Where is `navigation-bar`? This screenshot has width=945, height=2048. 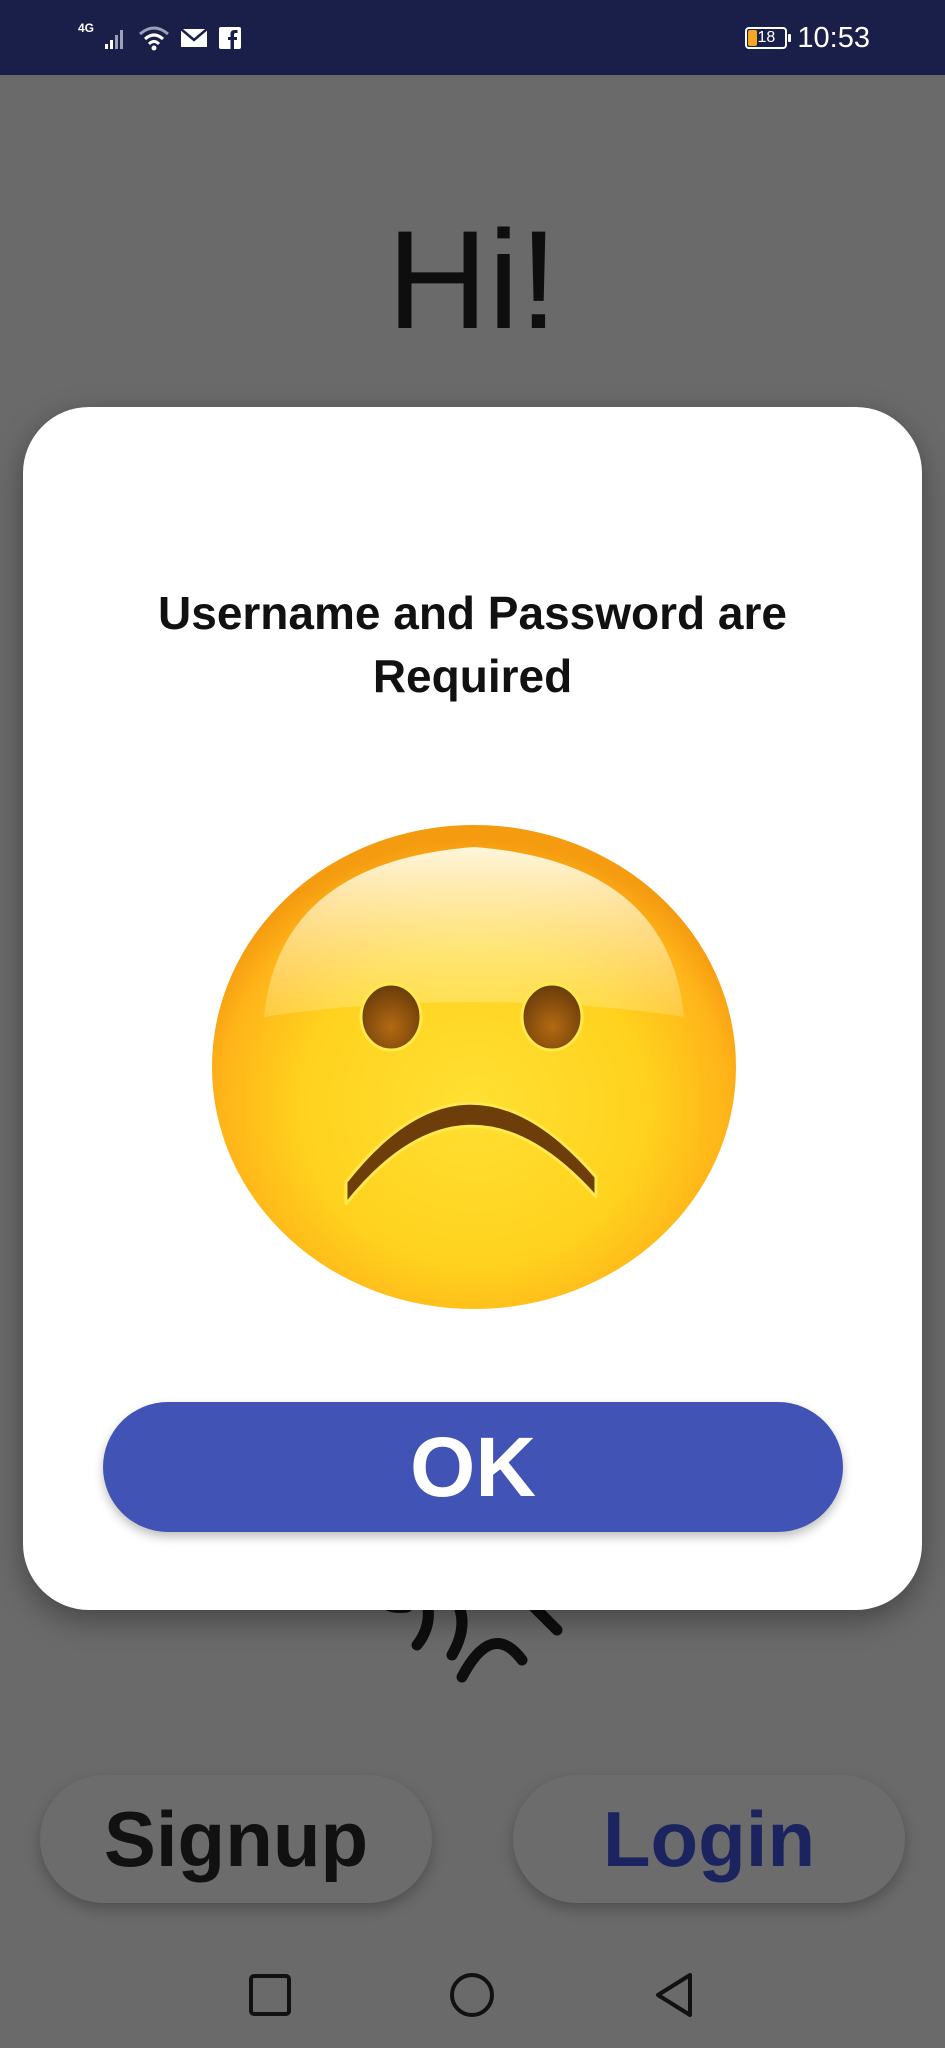 navigation-bar is located at coordinates (472, 1994).